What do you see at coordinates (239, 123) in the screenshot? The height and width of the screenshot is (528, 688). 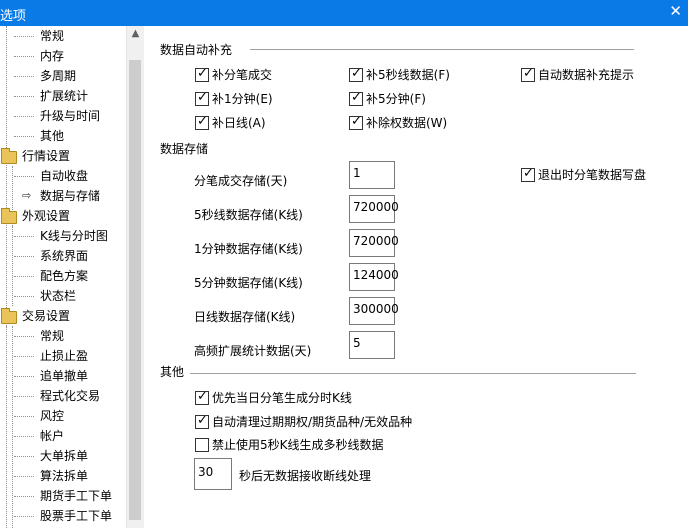 I see `checkbox-label: 补日线(A)` at bounding box center [239, 123].